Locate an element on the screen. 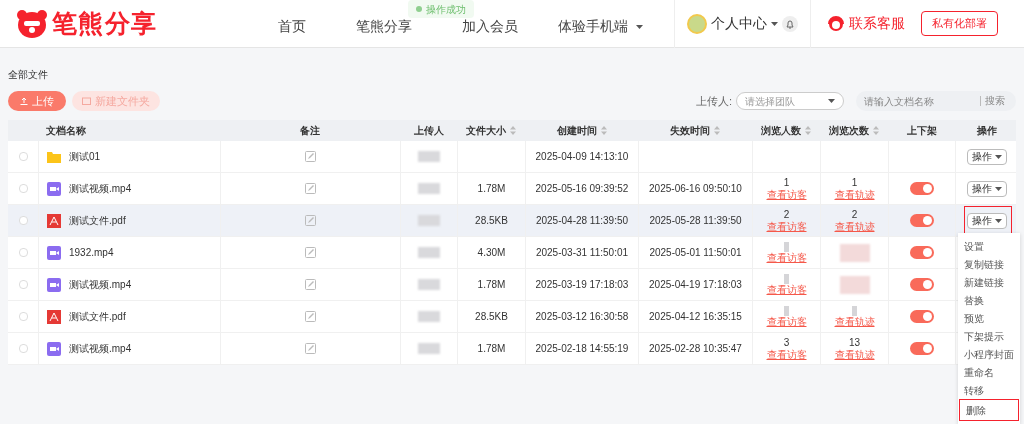 This screenshot has width=1024, height=424. created-time: 2025-05-16 09:39:52 is located at coordinates (582, 189).